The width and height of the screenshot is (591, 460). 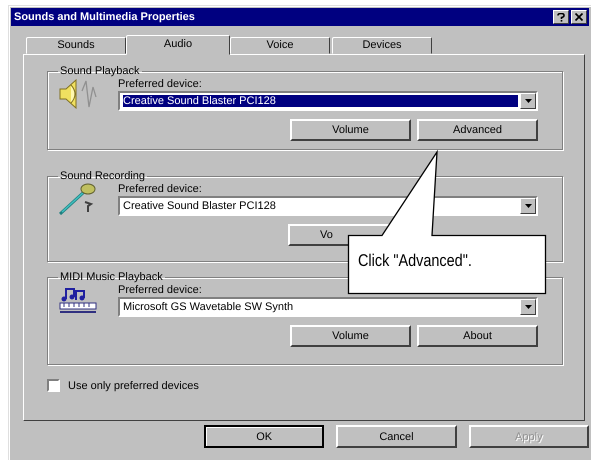 I want to click on tab: Audio, so click(x=178, y=45).